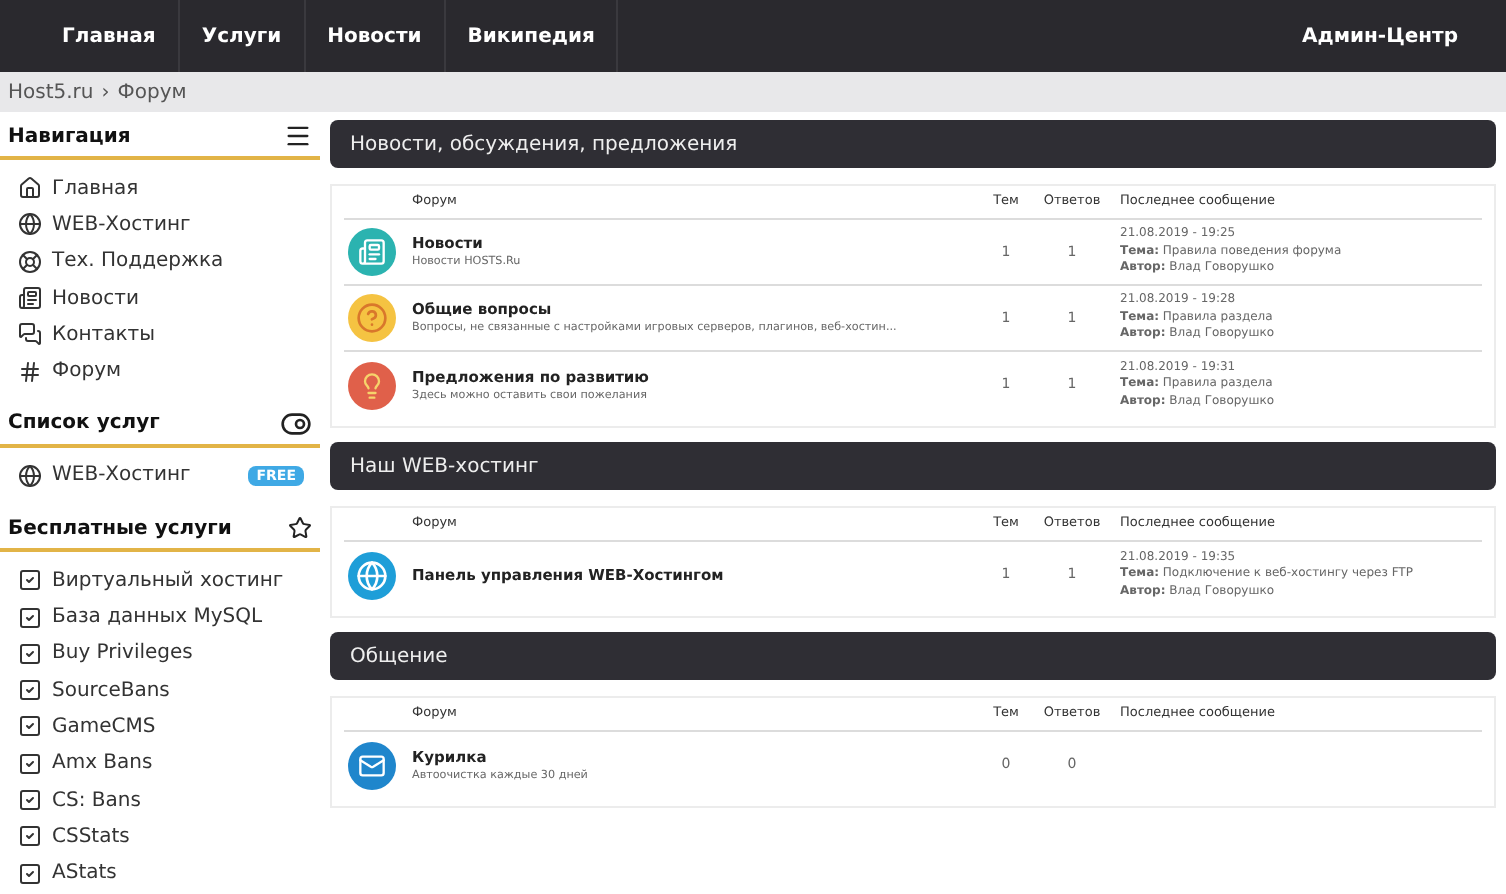 The width and height of the screenshot is (1506, 894). What do you see at coordinates (30, 188) in the screenshot?
I see `home-icon` at bounding box center [30, 188].